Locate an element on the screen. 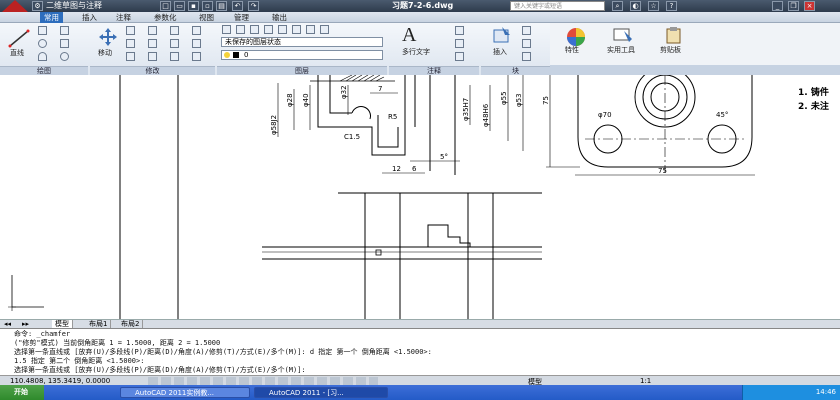 This screenshot has height=400, width=840. restore-button: ❐ is located at coordinates (793, 6).